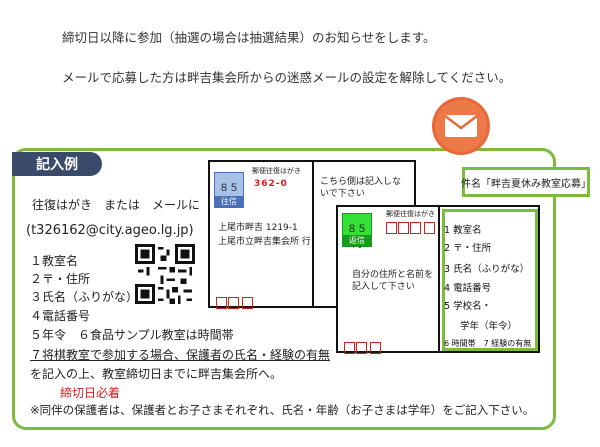 This screenshot has width=600, height=447. I want to click on email-address: (t326162@city.ageo.lg.jp), so click(110, 230).